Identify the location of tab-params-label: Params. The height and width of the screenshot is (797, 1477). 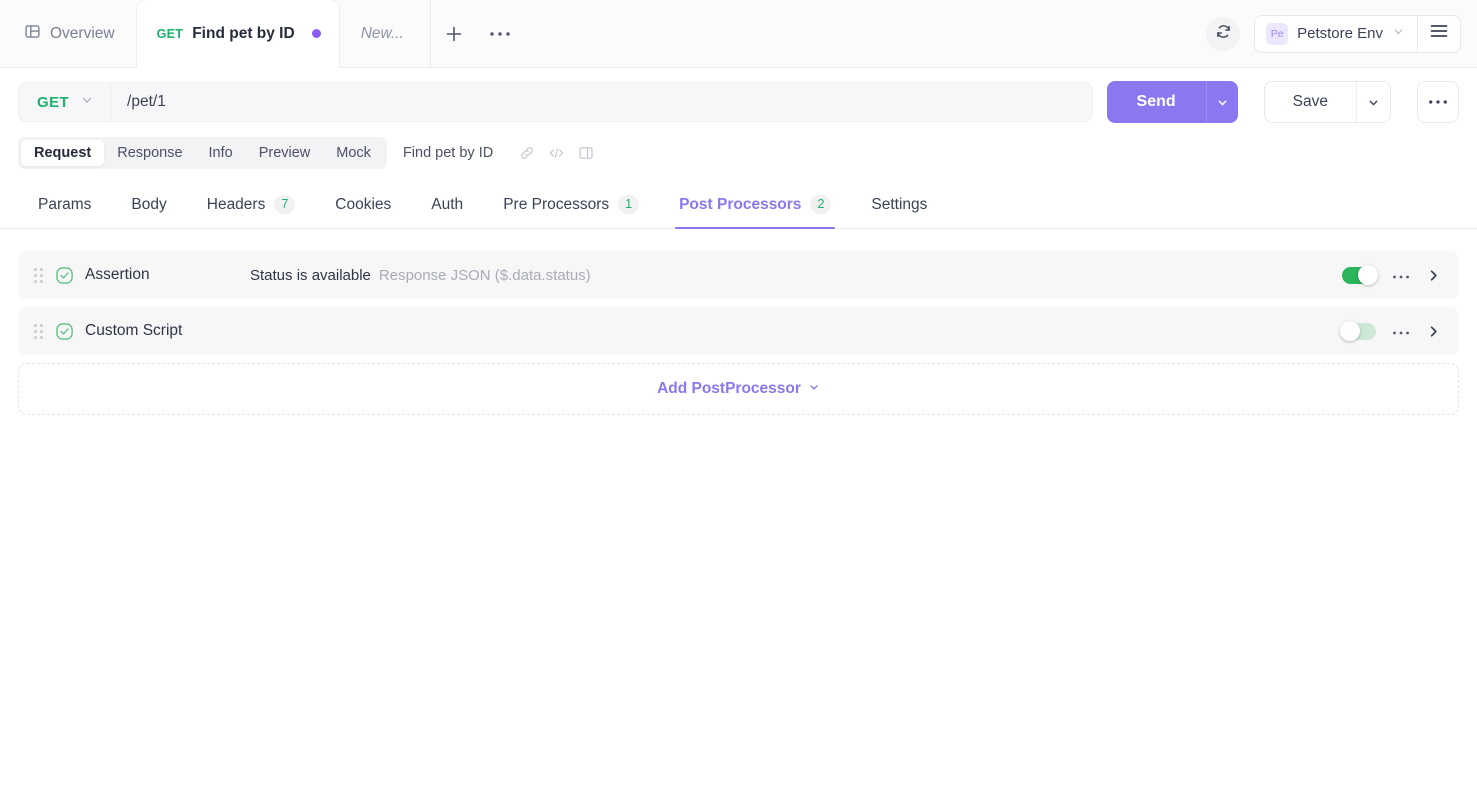
(65, 204).